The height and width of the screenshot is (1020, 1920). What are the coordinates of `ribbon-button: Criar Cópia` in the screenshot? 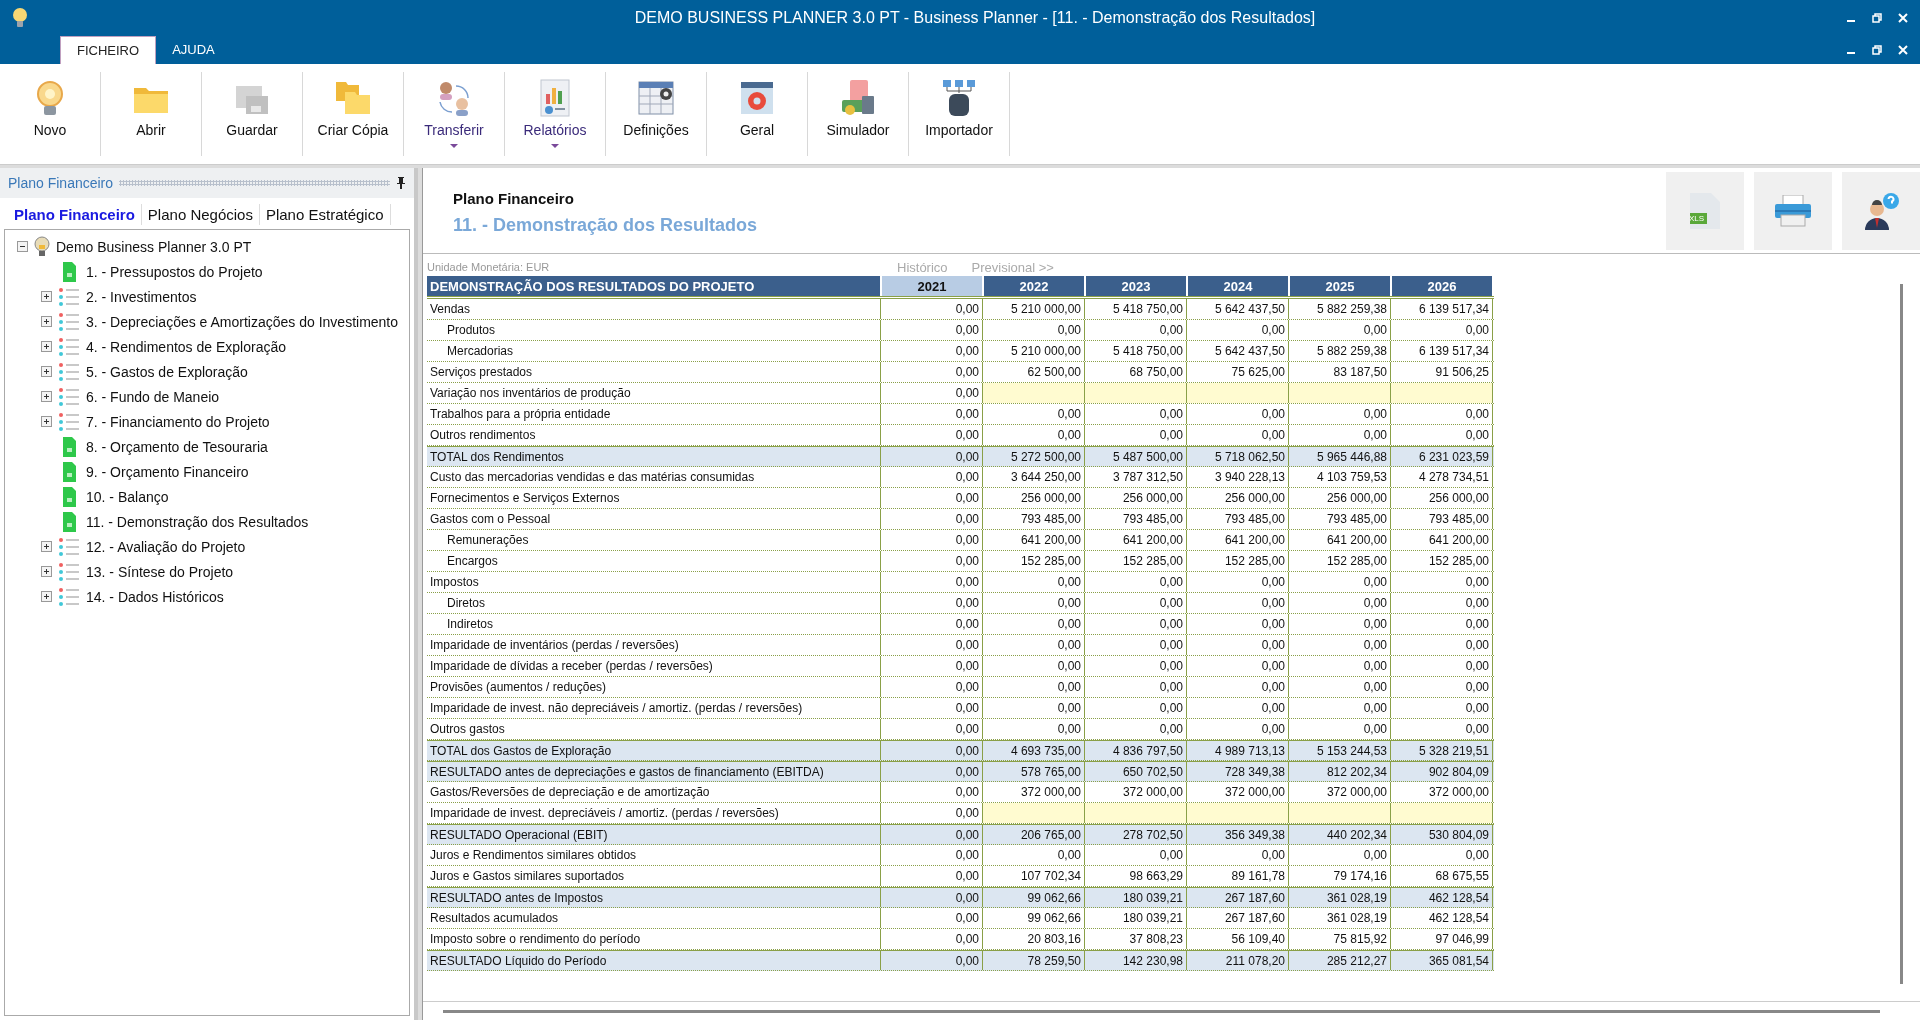 It's located at (353, 114).